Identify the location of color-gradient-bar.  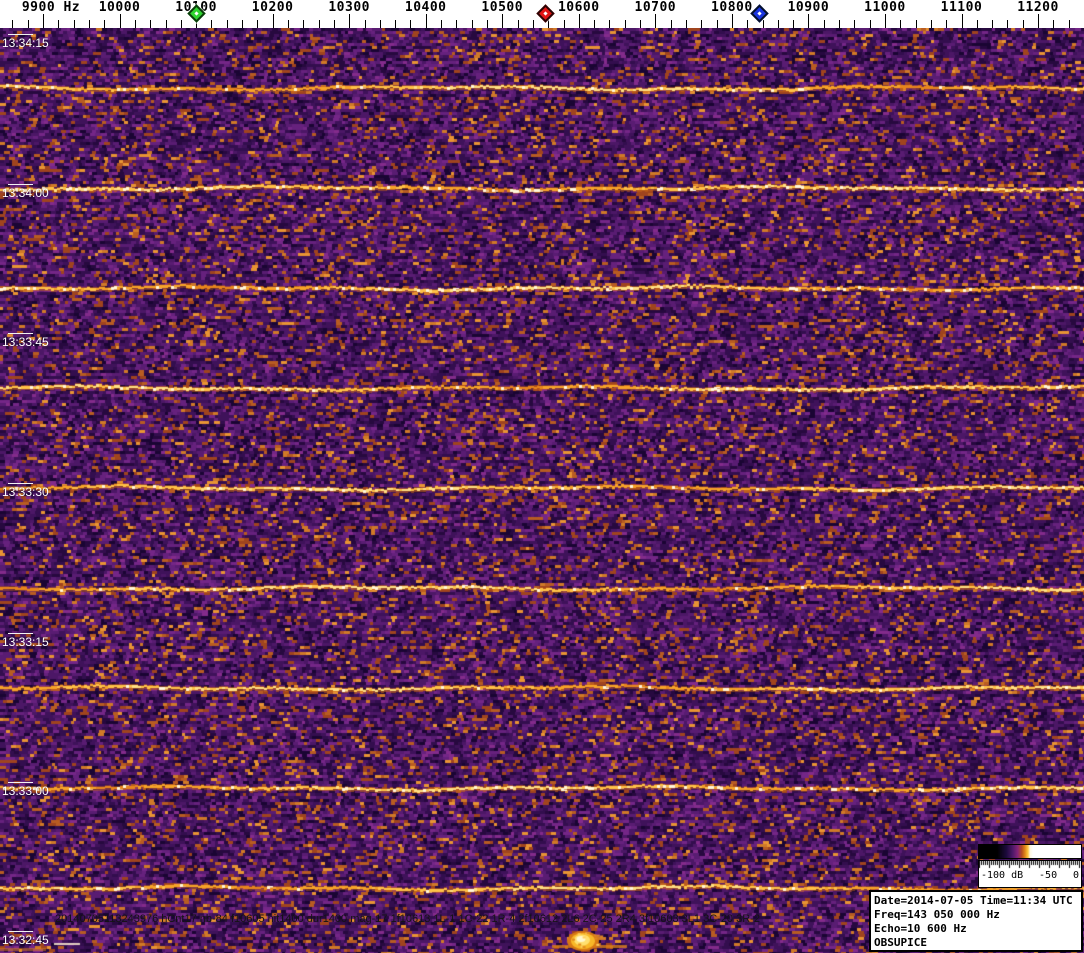
(1030, 851).